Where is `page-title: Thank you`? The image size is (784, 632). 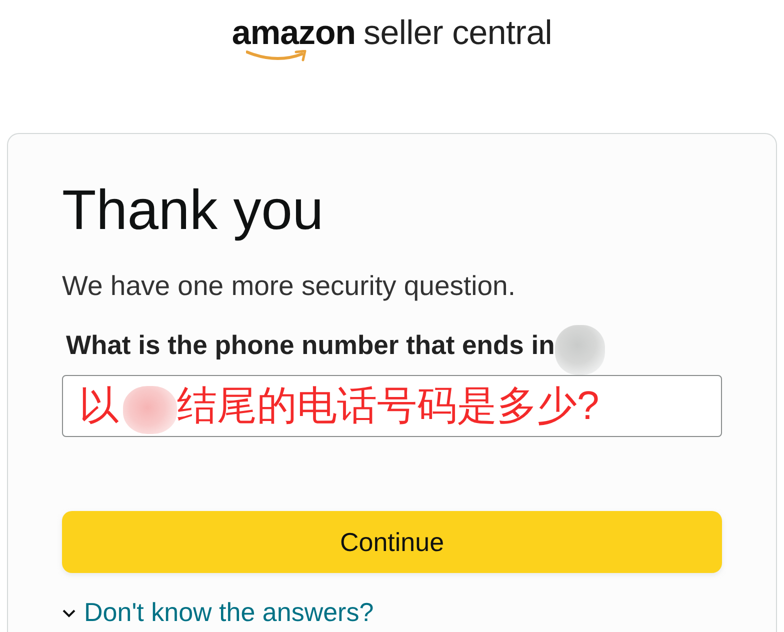 page-title: Thank you is located at coordinates (193, 210).